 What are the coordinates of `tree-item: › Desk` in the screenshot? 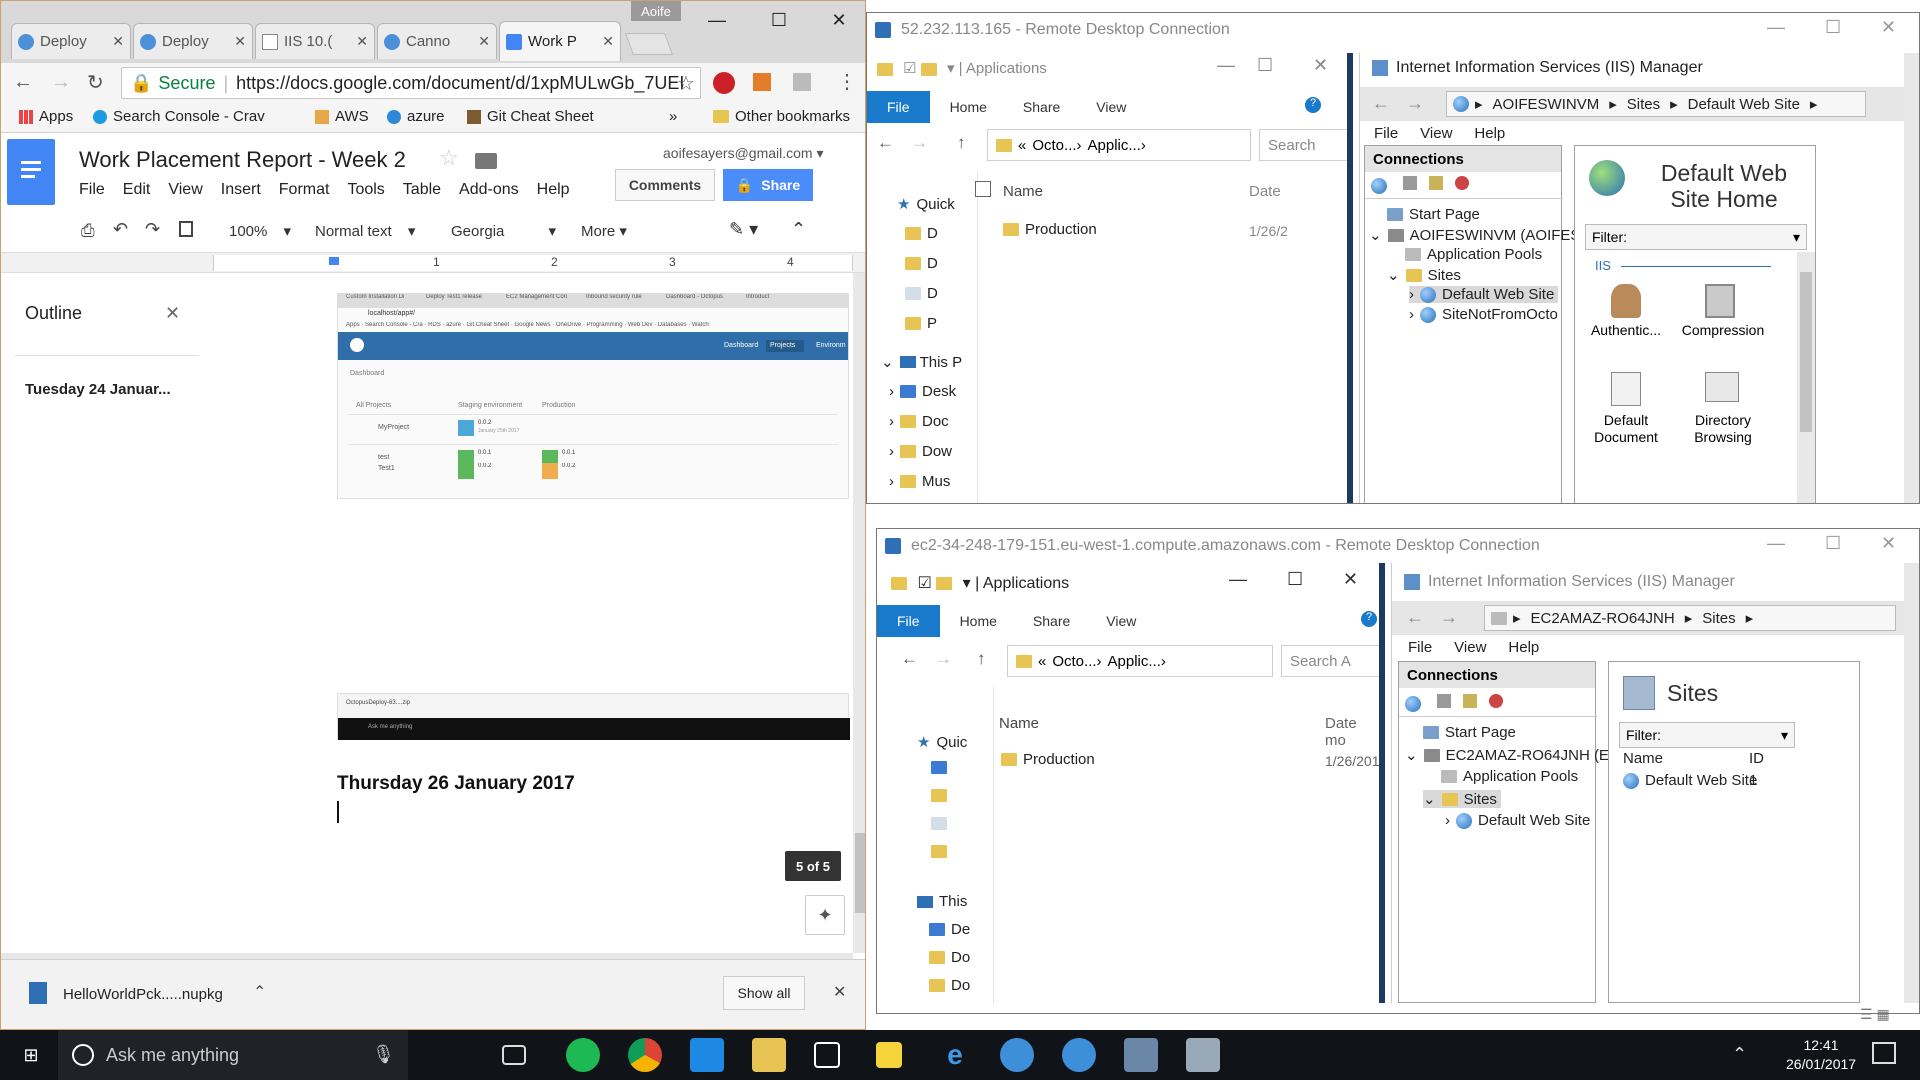 It's located at (922, 391).